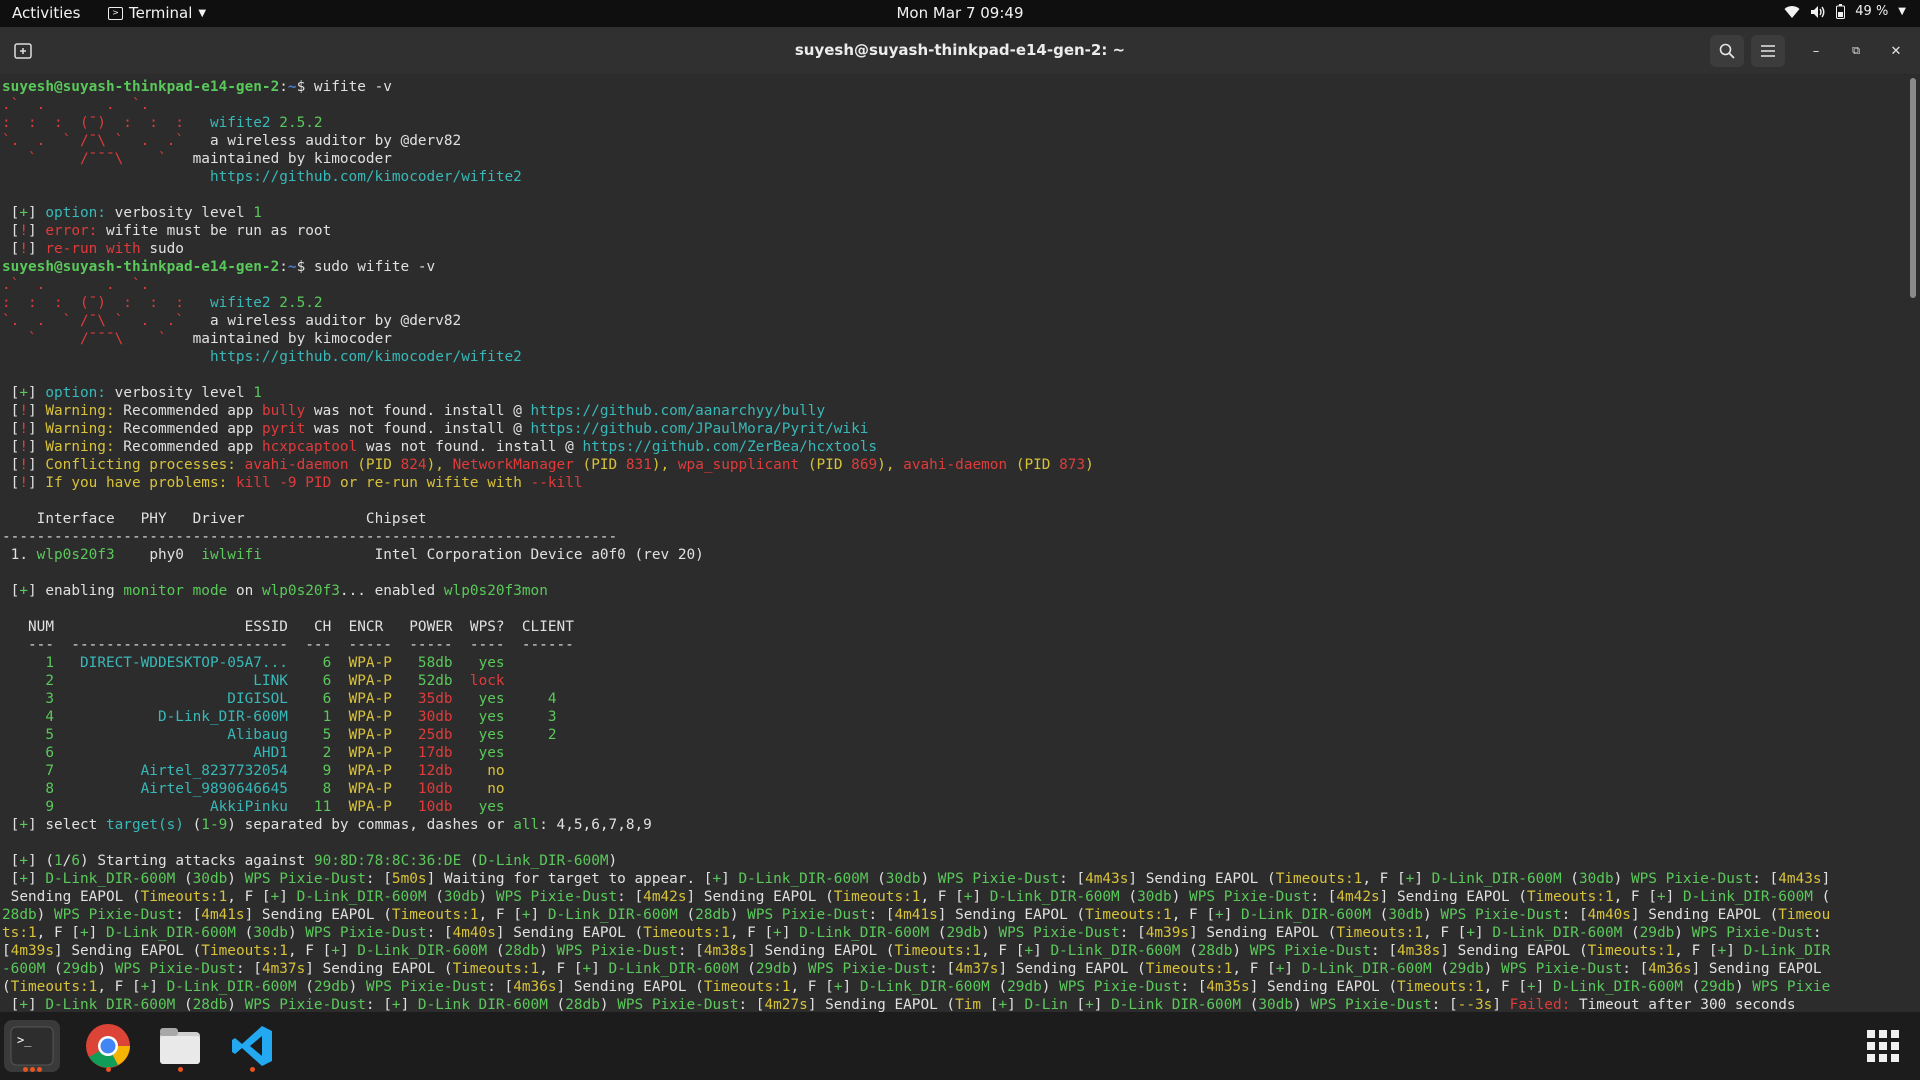  I want to click on target-essid: AHD1, so click(179, 753).